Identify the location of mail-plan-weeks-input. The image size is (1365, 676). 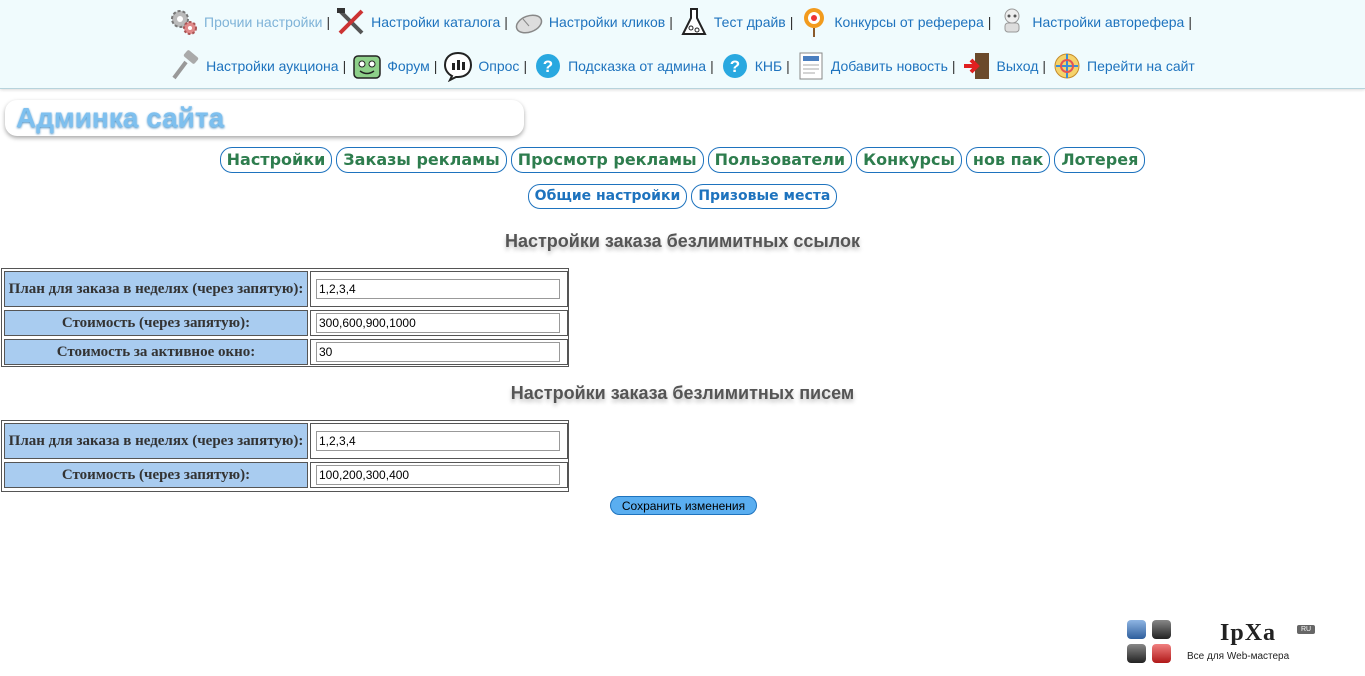
(438, 441).